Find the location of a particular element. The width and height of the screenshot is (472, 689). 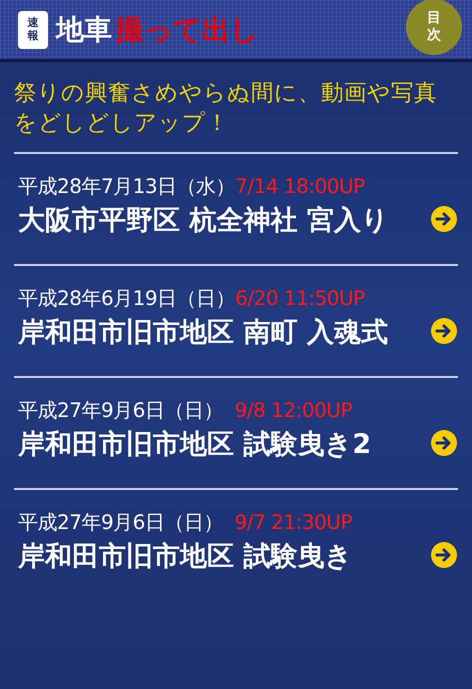

article-title: 岸和田市旧市地区 南町 入魂式 is located at coordinates (224, 333).